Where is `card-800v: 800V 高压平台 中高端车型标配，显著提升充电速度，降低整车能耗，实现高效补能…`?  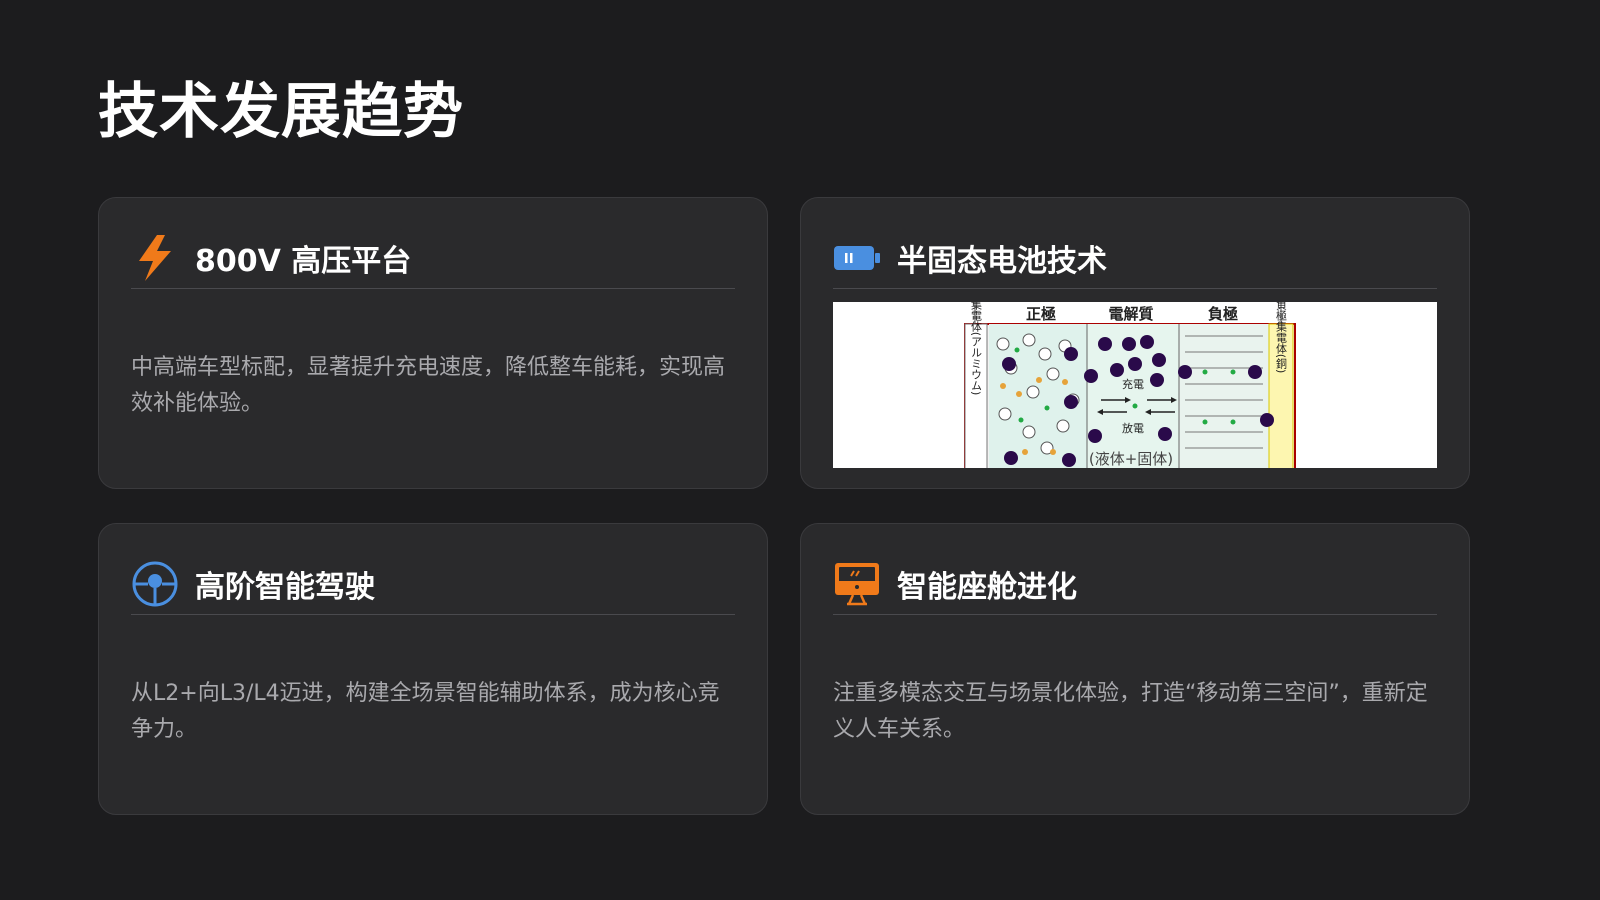
card-800v: 800V 高压平台 中高端车型标配，显著提升充电速度，降低整车能耗，实现高效补能… is located at coordinates (433, 343).